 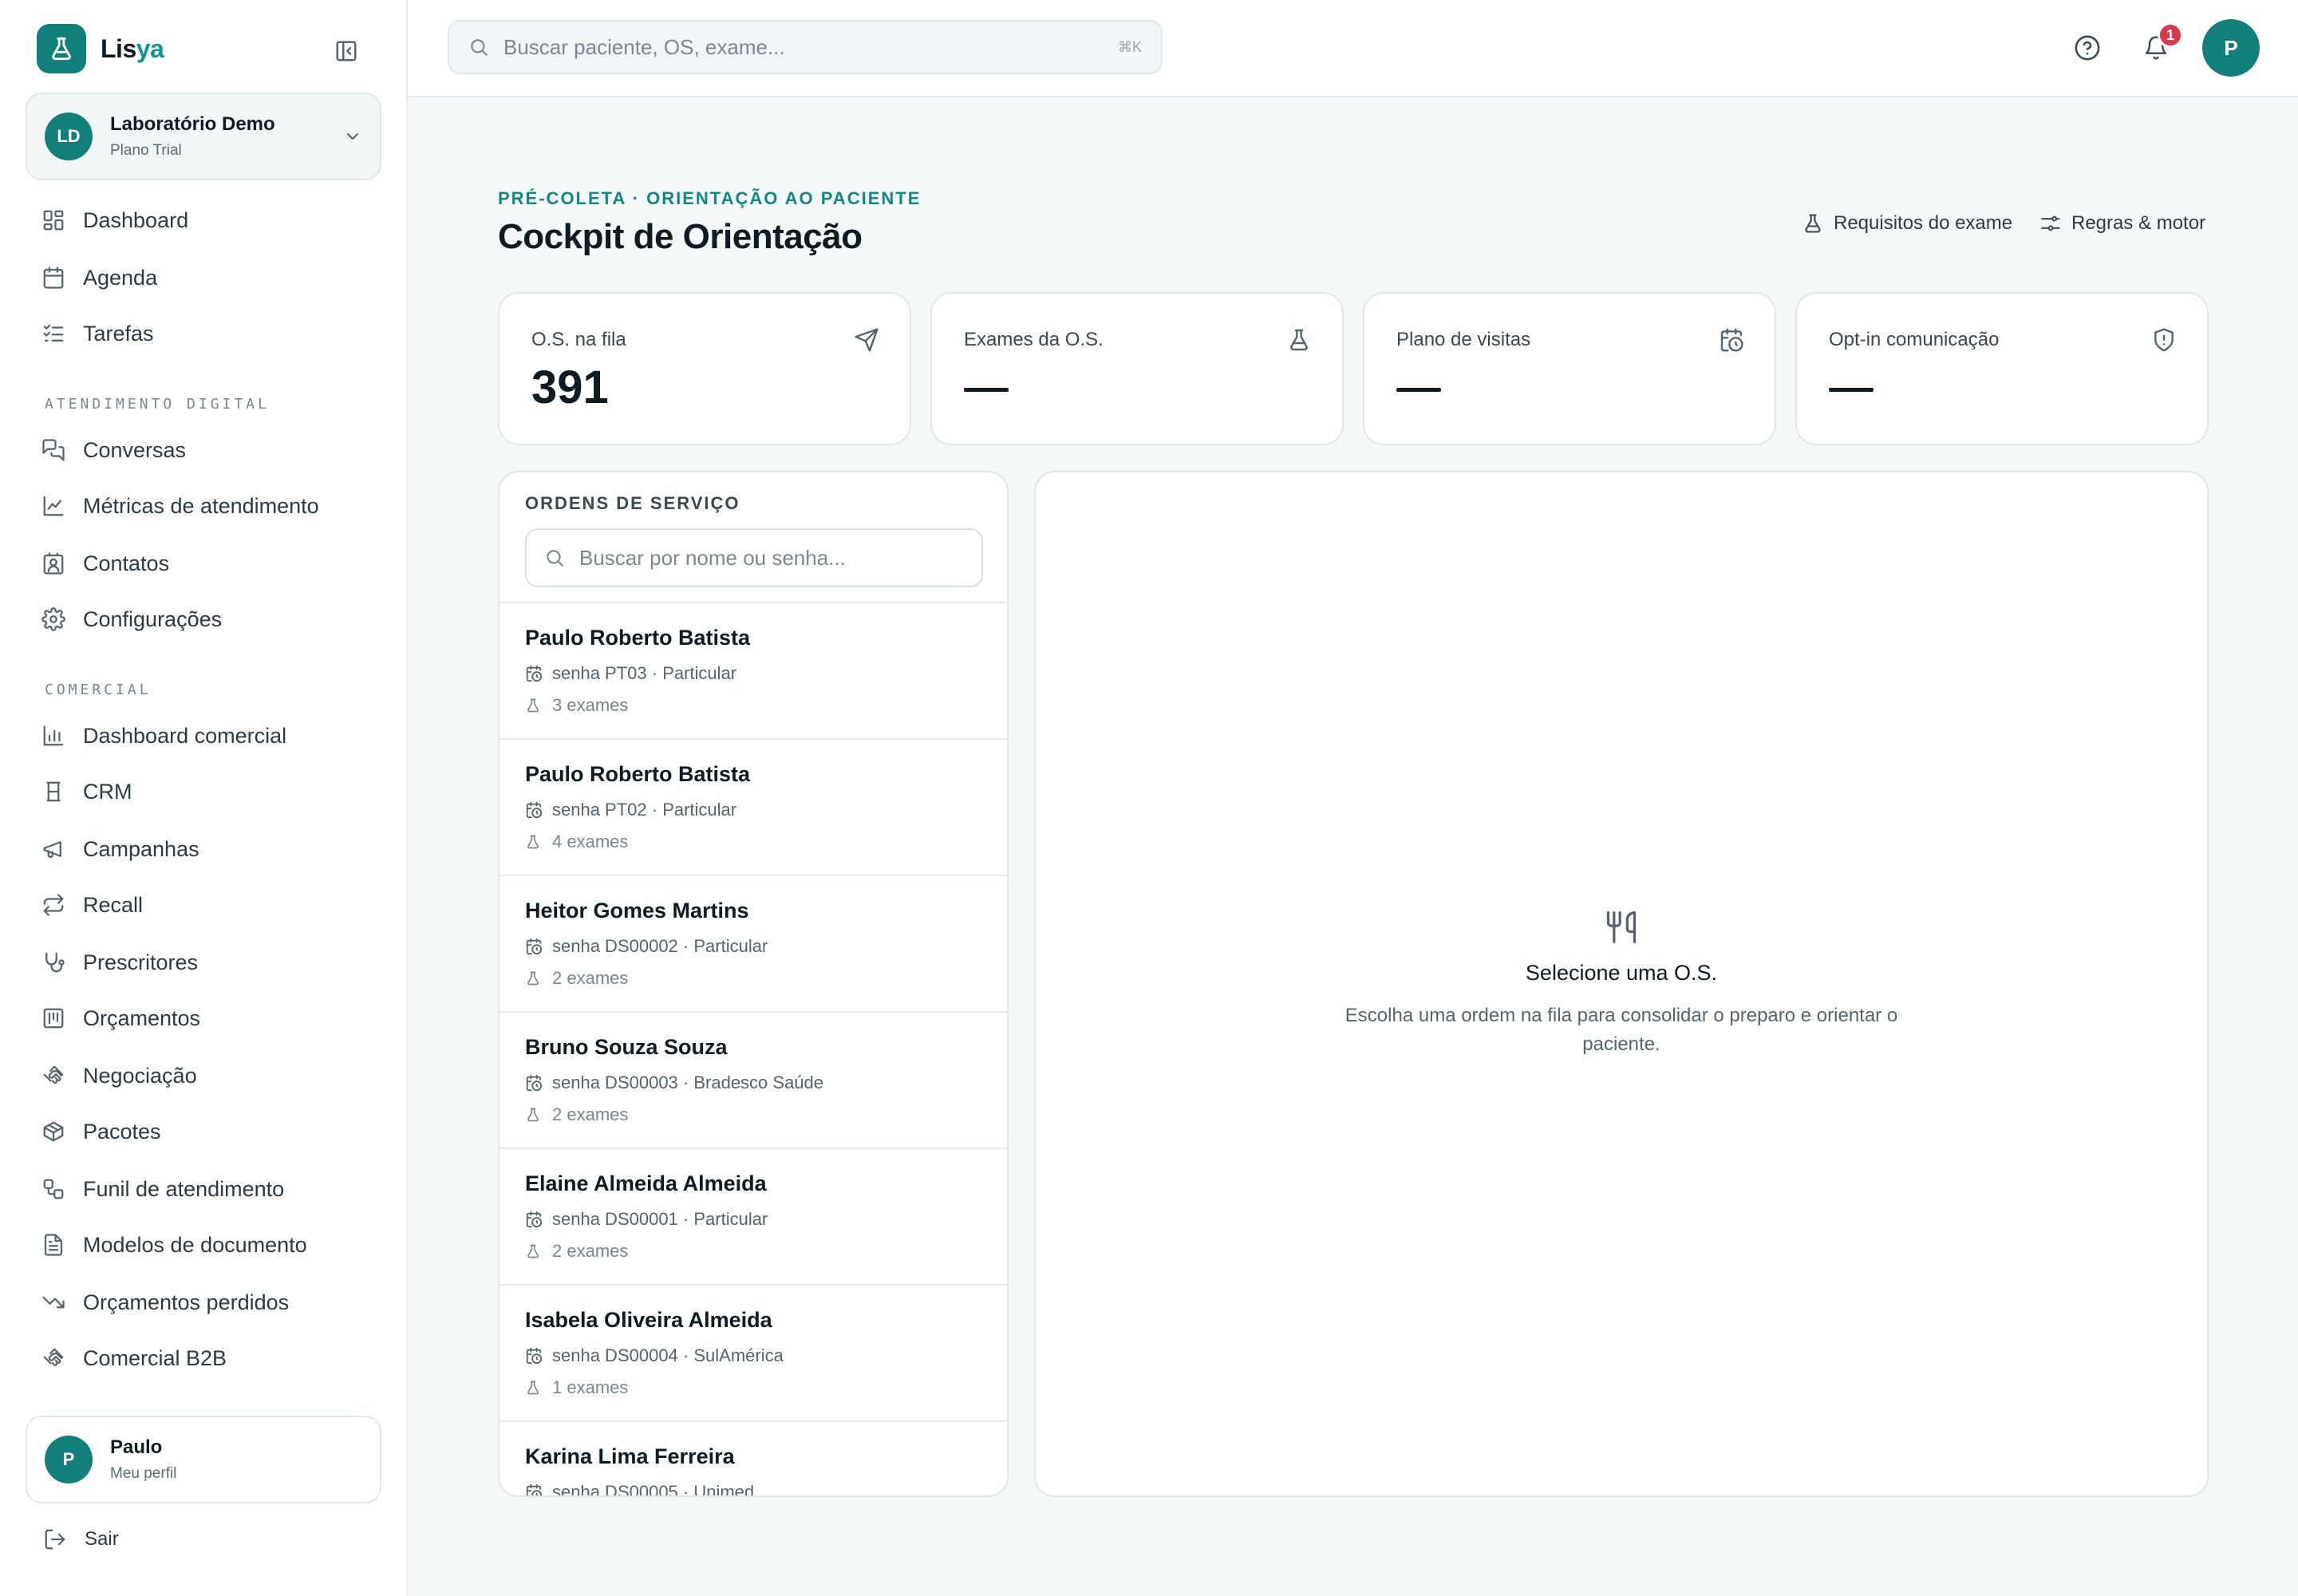 I want to click on orders-search, so click(x=754, y=557).